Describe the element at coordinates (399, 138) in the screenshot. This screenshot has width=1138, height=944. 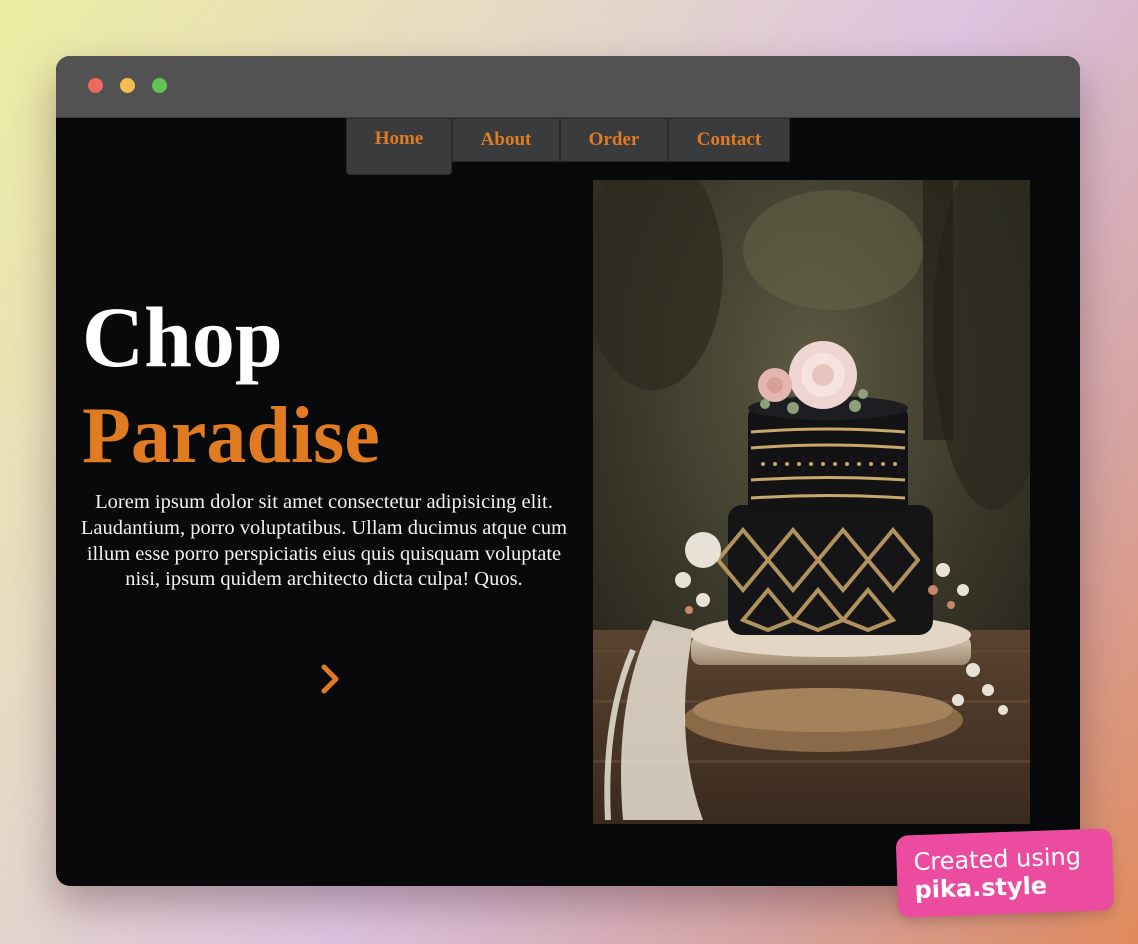
I see `nav-item-label: Home` at that location.